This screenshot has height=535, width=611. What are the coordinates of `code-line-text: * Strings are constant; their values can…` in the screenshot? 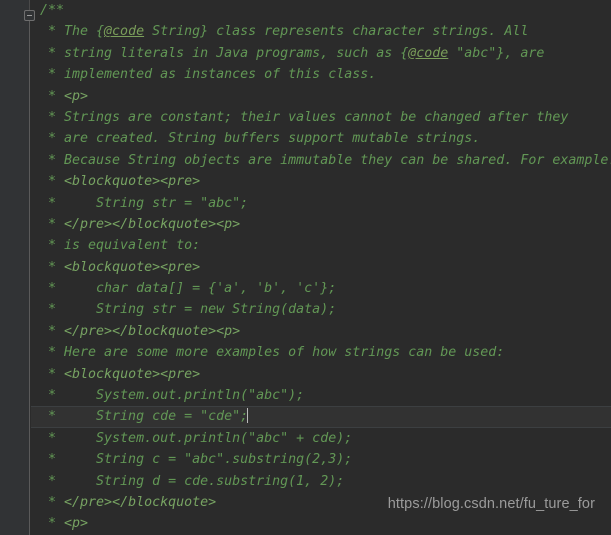 It's located at (304, 117).